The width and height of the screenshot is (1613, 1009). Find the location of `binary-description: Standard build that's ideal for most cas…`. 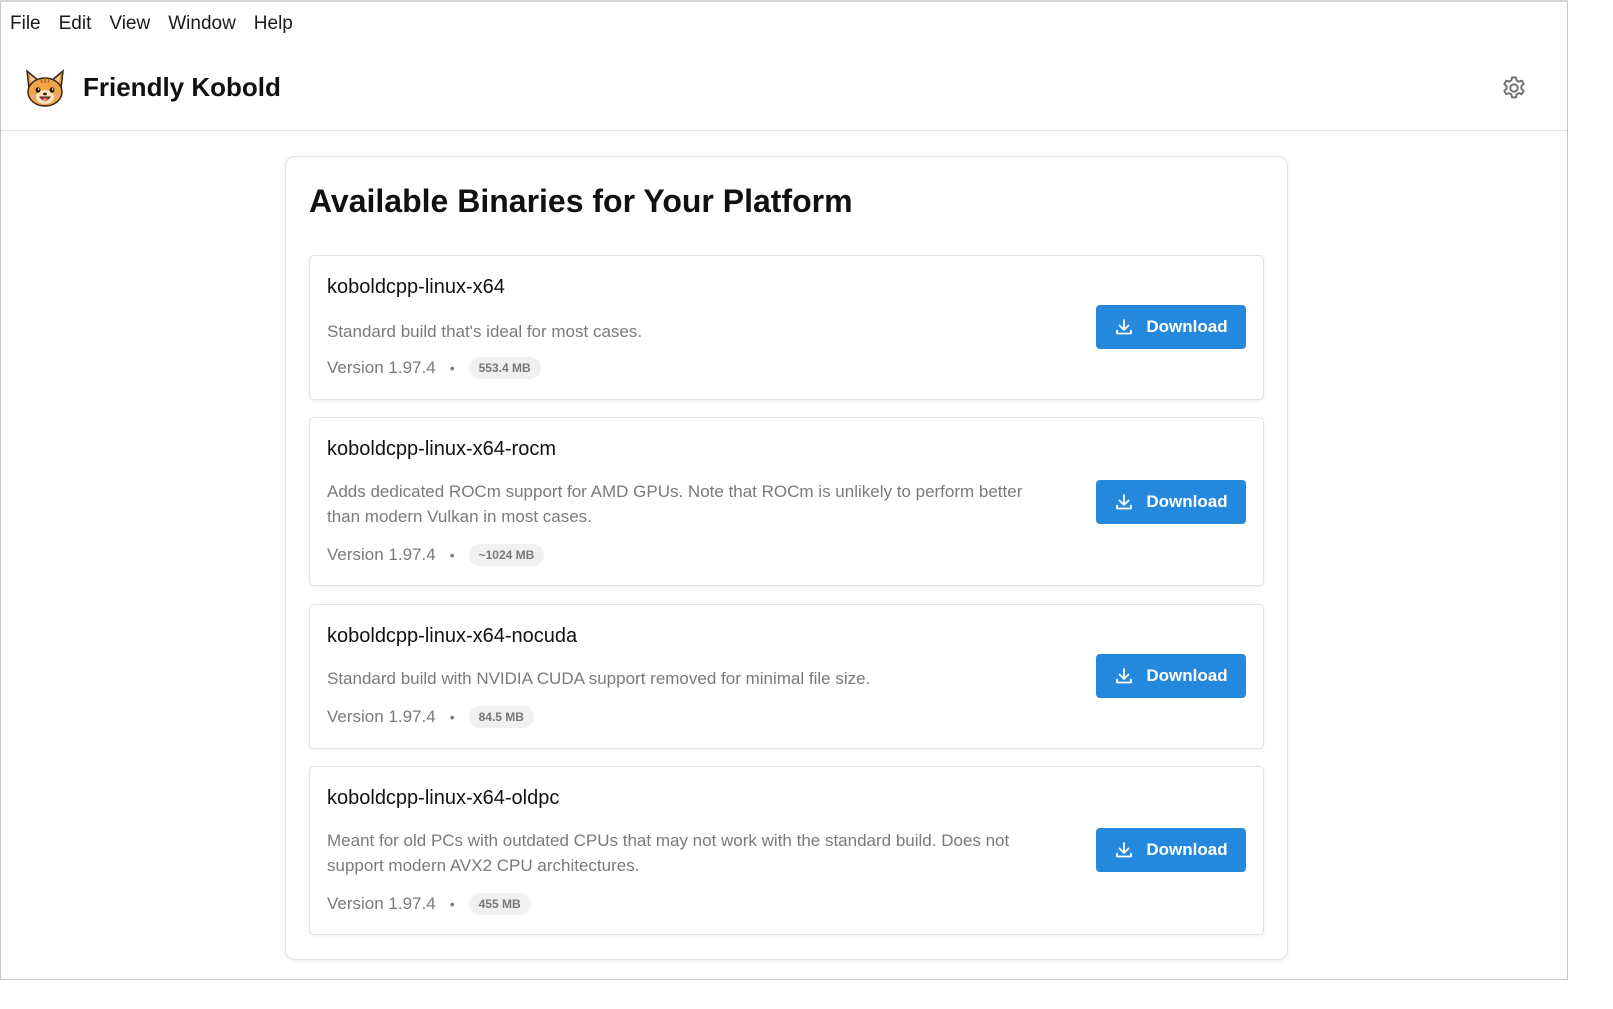

binary-description: Standard build that's ideal for most cas… is located at coordinates (485, 331).